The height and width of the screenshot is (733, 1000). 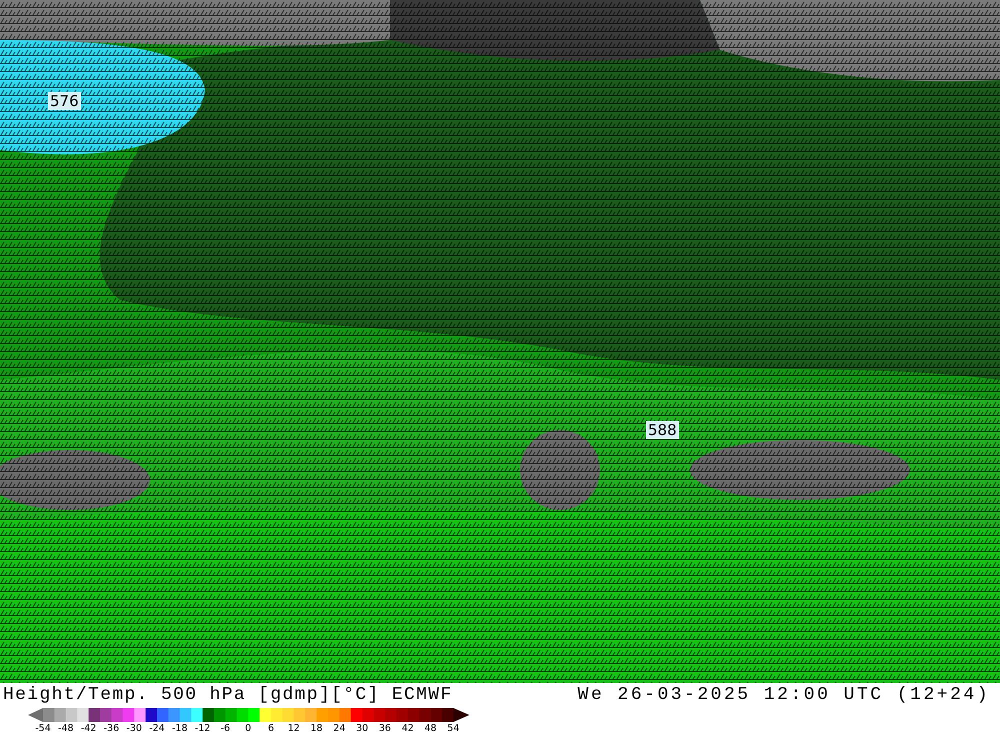 What do you see at coordinates (385, 728) in the screenshot?
I see `colorbar-tick-label: 36` at bounding box center [385, 728].